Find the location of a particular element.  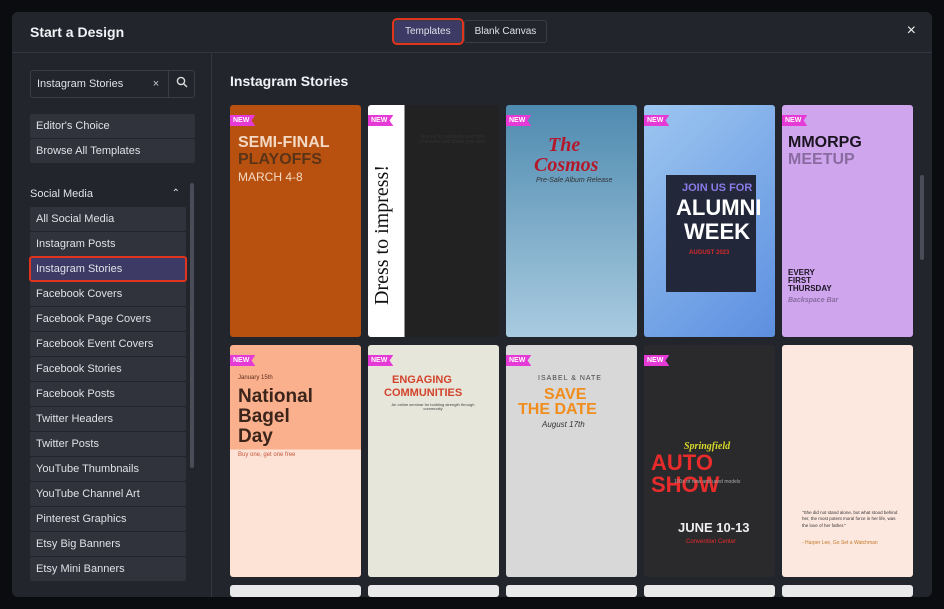

search-box: × is located at coordinates (112, 84).